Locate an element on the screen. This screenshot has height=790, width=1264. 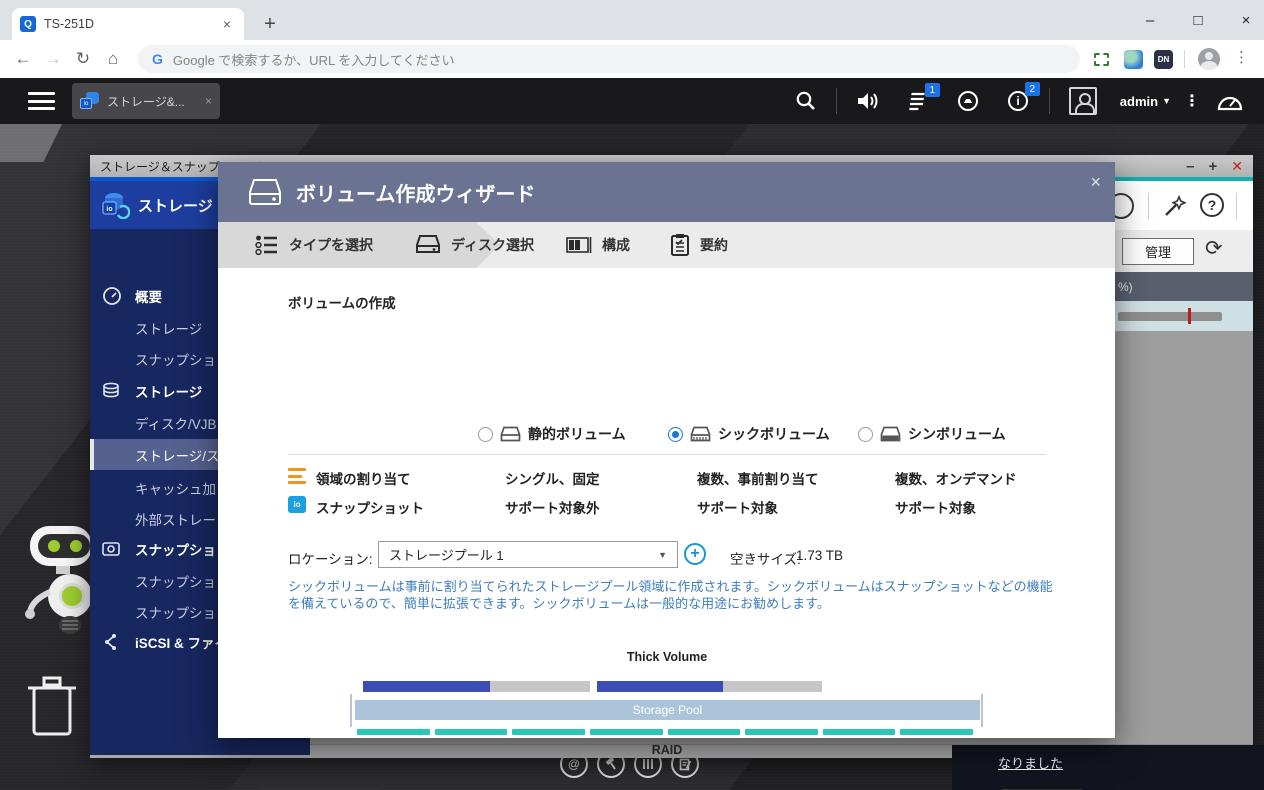
step-select-type: タイプを選択 is located at coordinates (314, 245).